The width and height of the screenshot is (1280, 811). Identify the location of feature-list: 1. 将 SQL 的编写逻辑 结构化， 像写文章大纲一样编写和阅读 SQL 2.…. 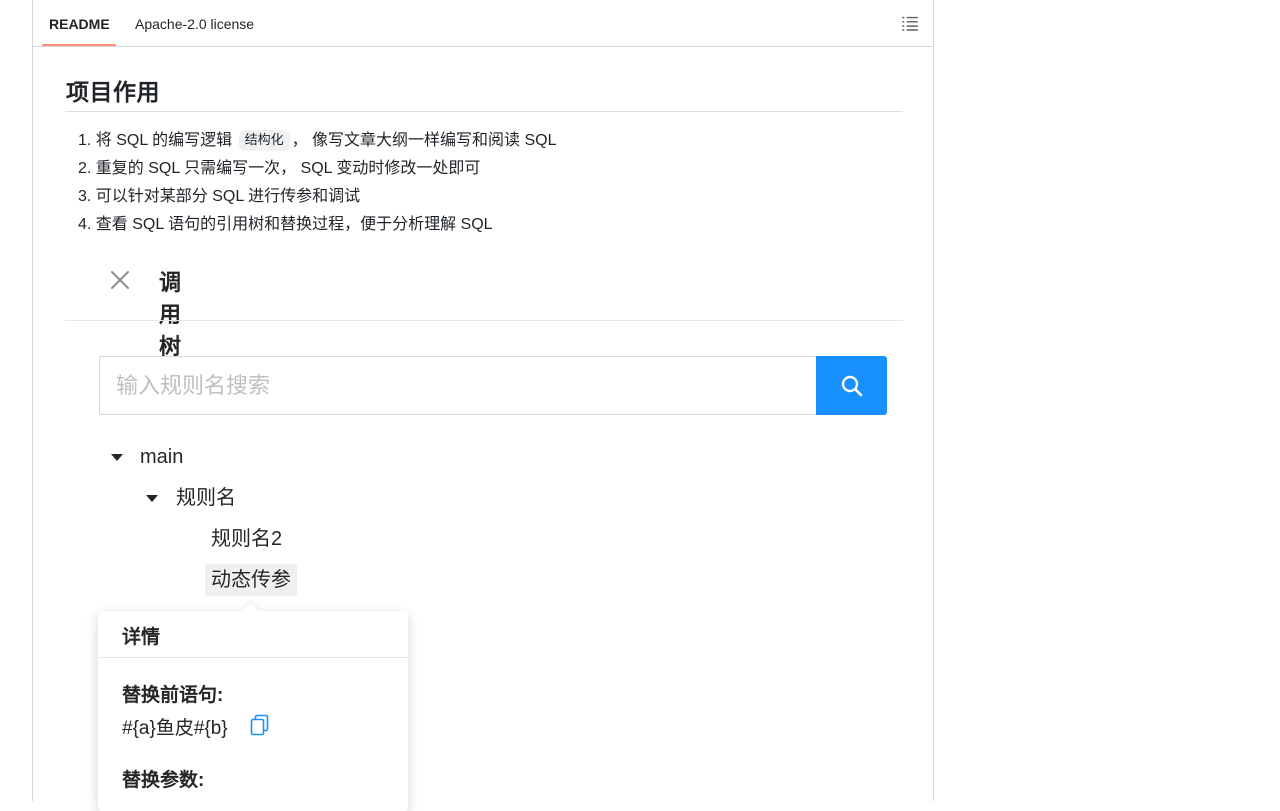
(317, 183).